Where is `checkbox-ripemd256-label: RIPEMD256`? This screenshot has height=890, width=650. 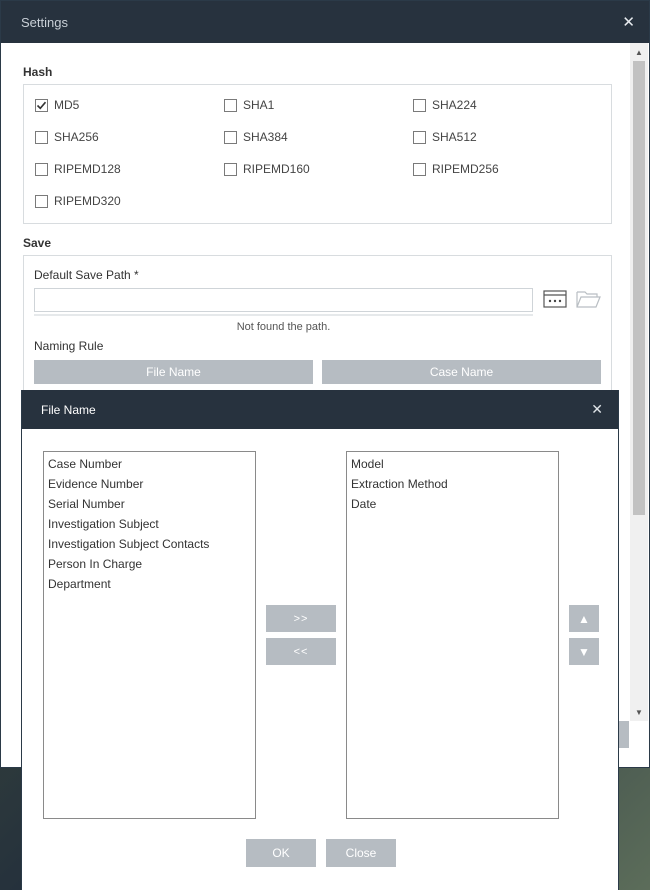
checkbox-ripemd256-label: RIPEMD256 is located at coordinates (465, 169).